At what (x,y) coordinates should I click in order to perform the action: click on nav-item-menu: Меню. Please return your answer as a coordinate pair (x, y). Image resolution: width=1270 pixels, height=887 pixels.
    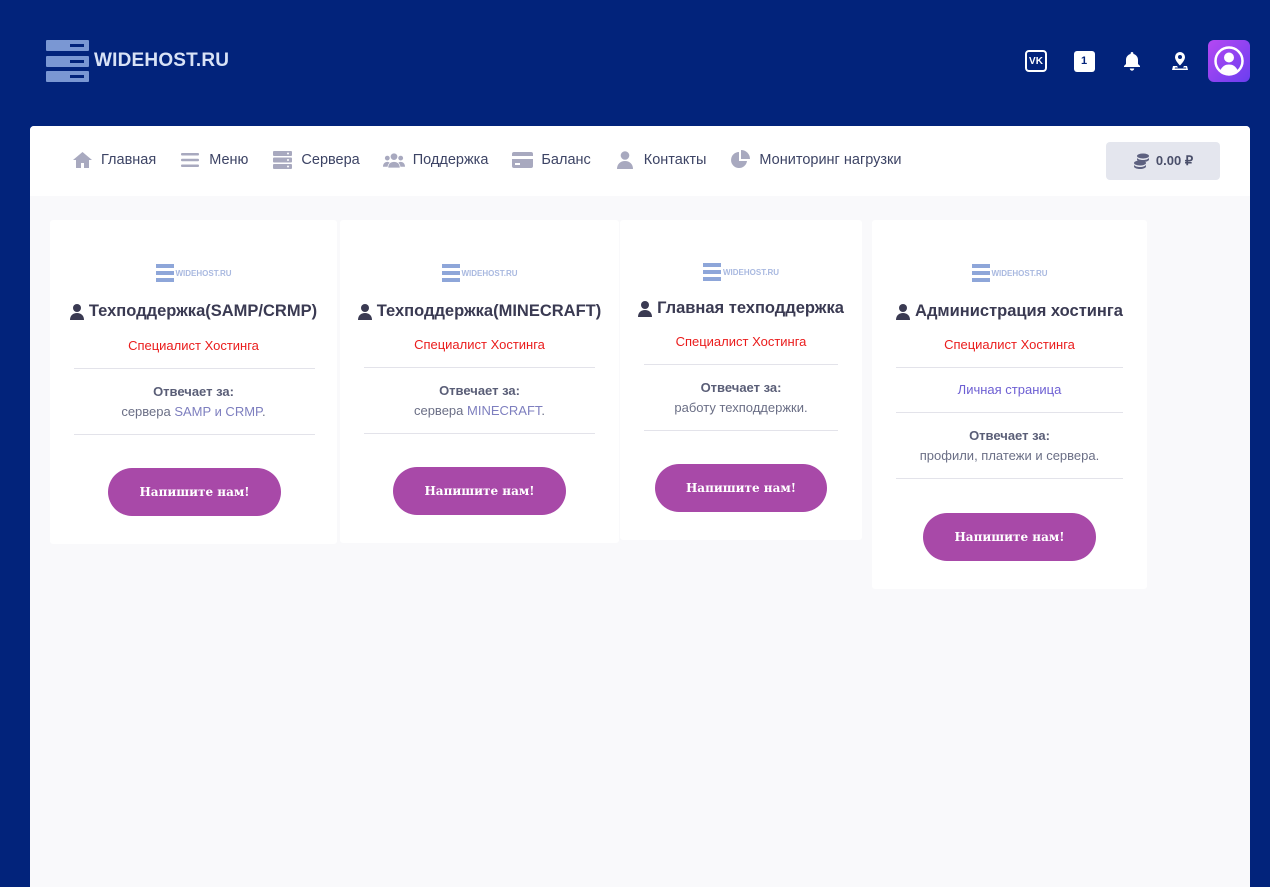
    Looking at the image, I should click on (213, 160).